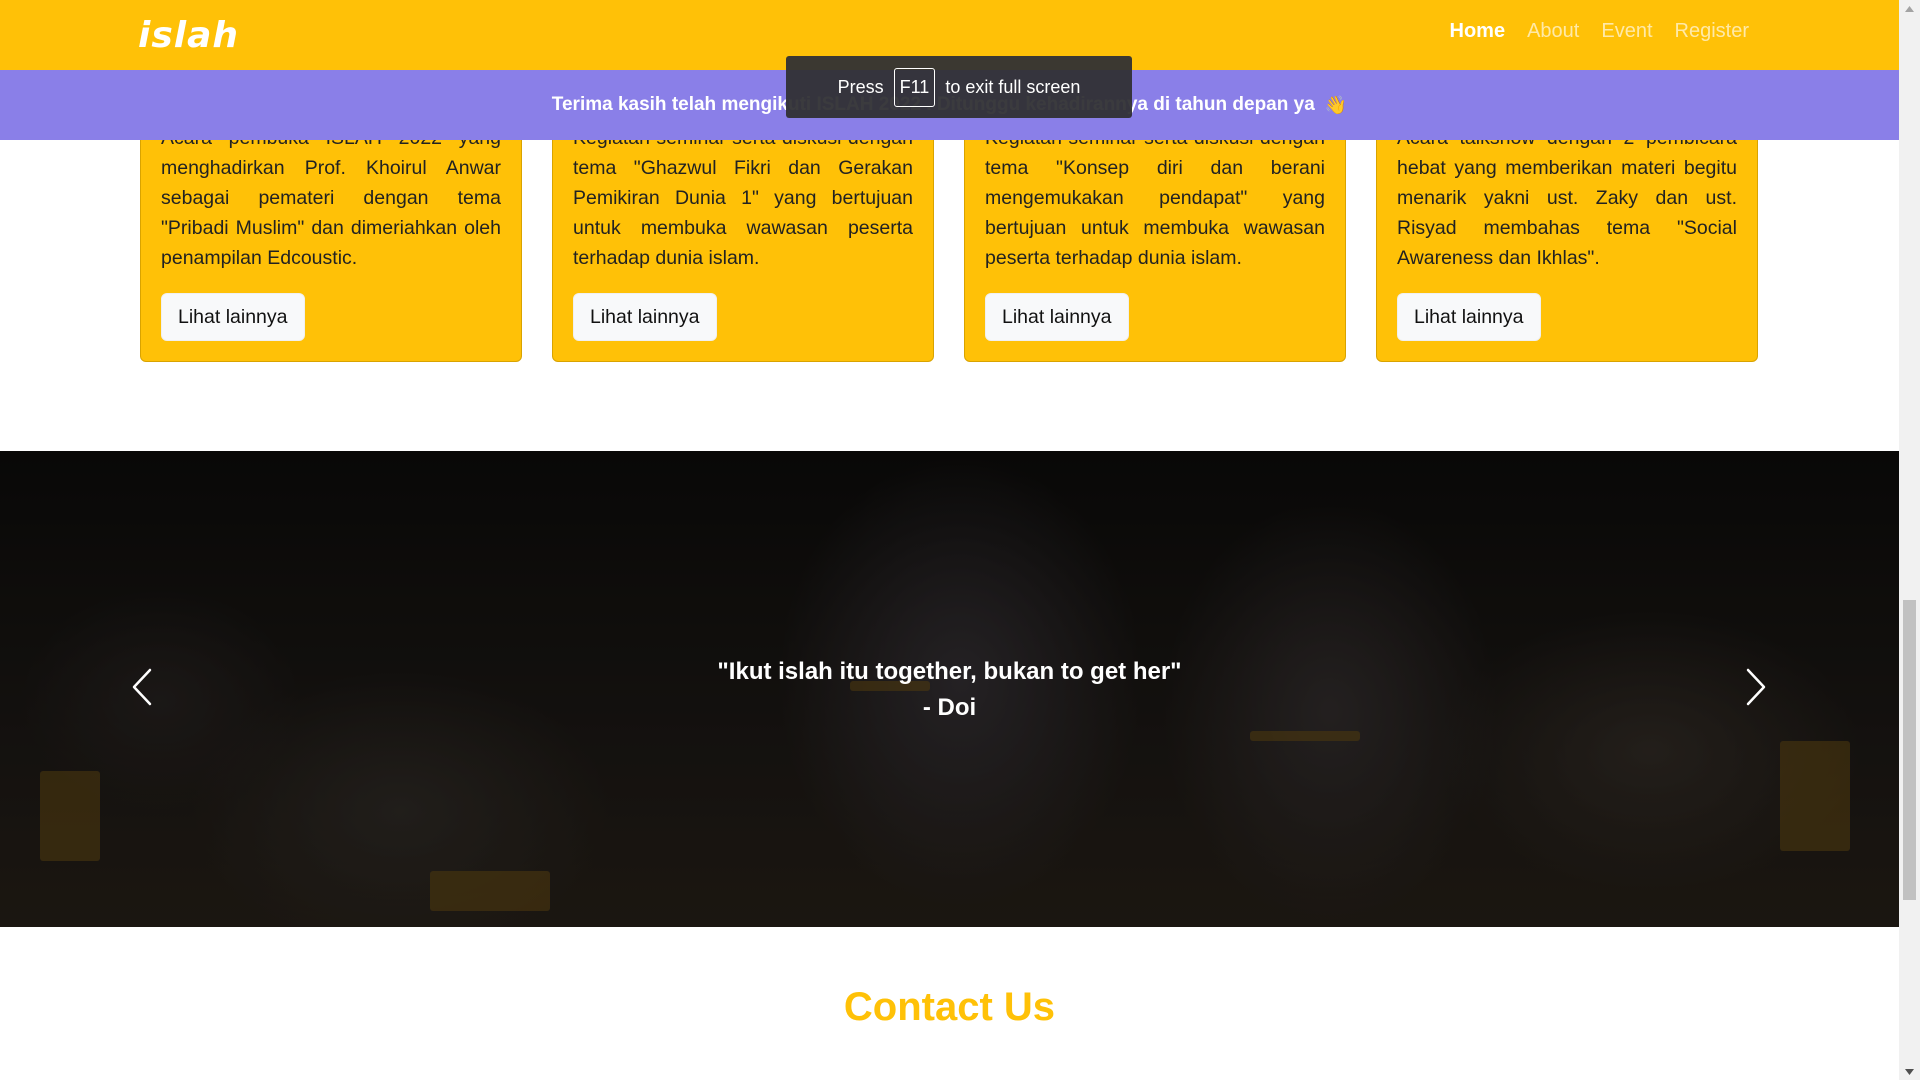 This screenshot has width=1920, height=1080. Describe the element at coordinates (1909, 8) in the screenshot. I see `scroll-up-arrow-icon` at that location.